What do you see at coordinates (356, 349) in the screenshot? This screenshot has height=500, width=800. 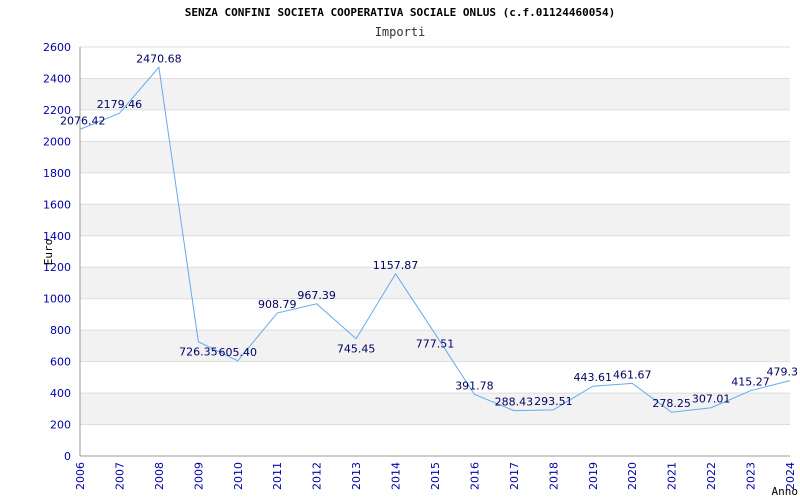 I see `data-label: 745.45` at bounding box center [356, 349].